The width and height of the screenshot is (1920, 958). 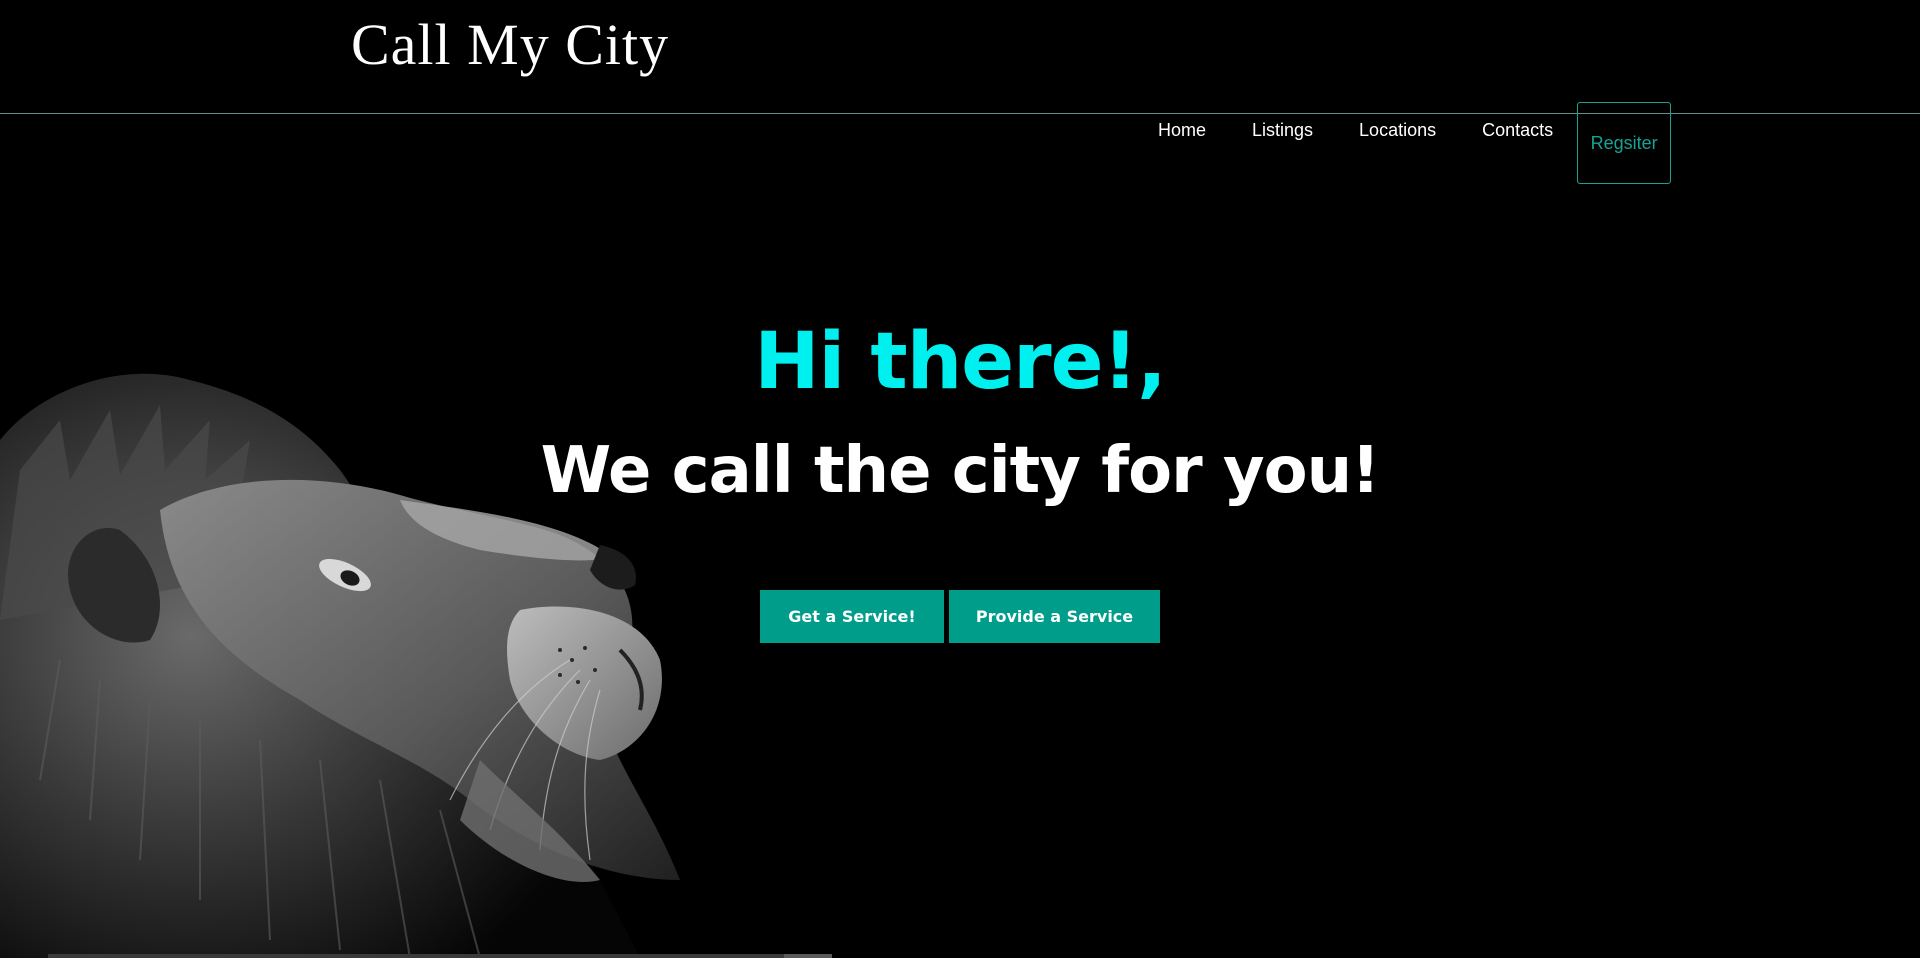 What do you see at coordinates (510, 45) in the screenshot?
I see `site-logo-title: Call My City` at bounding box center [510, 45].